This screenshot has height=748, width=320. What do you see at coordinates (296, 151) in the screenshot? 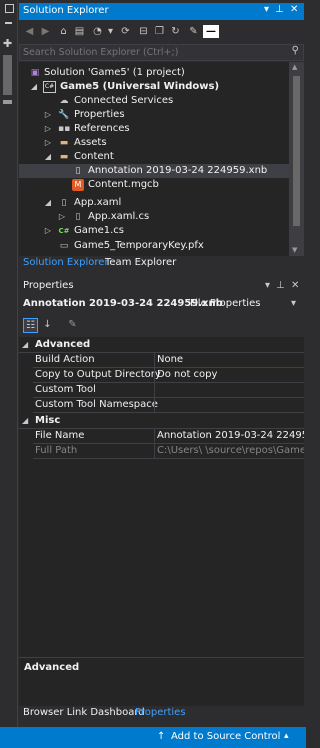
I see `tree-scrollbar-thumb` at bounding box center [296, 151].